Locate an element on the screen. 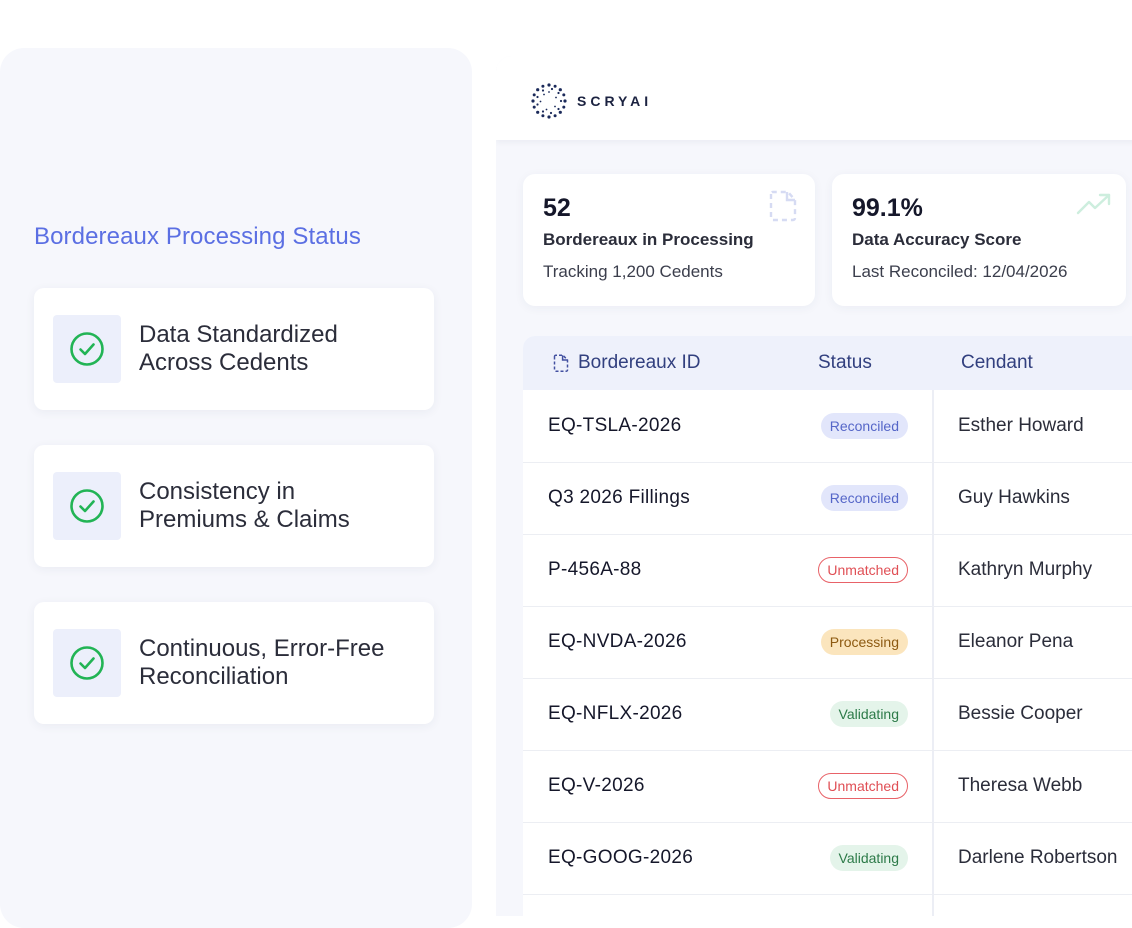 The height and width of the screenshot is (928, 1132). stat-label: Data Accuracy Score is located at coordinates (937, 239).